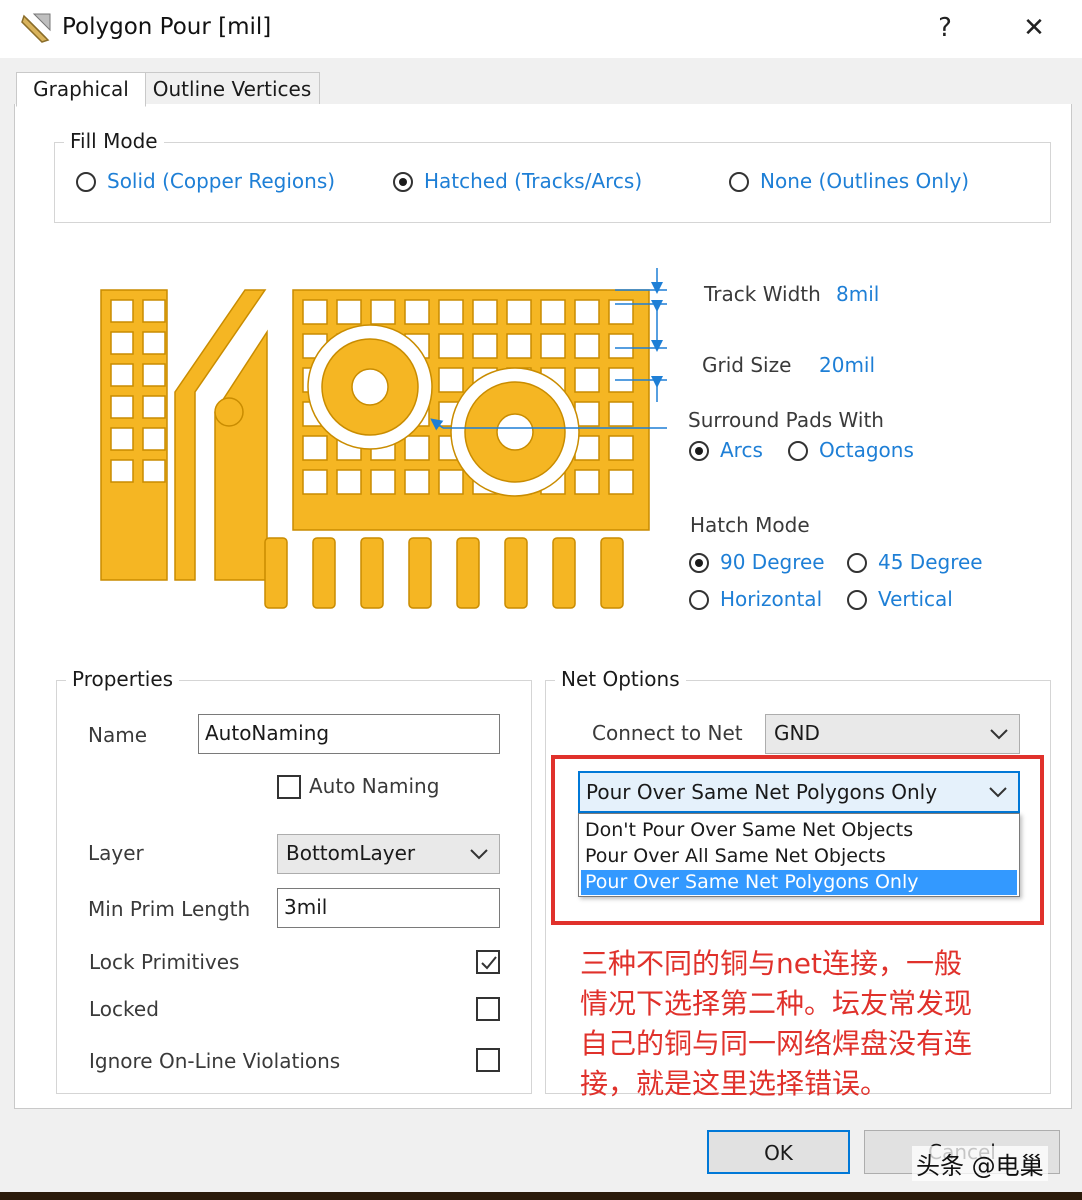 This screenshot has height=1200, width=1082. I want to click on hatch-90-radio, so click(699, 563).